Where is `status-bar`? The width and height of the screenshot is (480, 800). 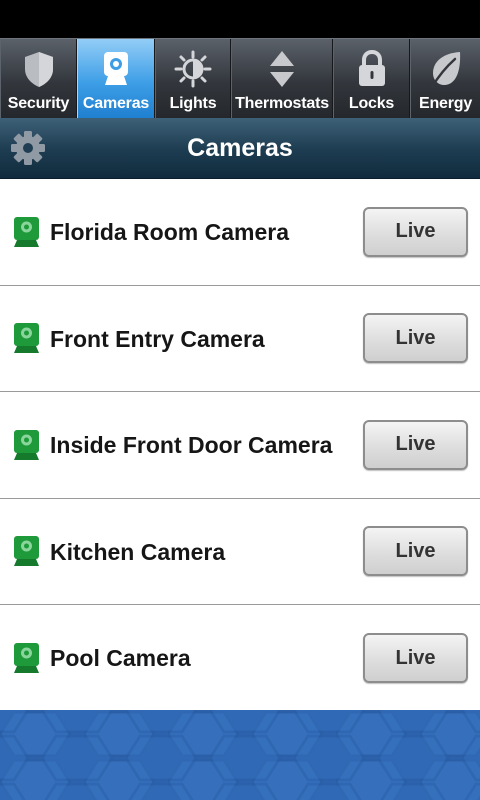
status-bar is located at coordinates (240, 19).